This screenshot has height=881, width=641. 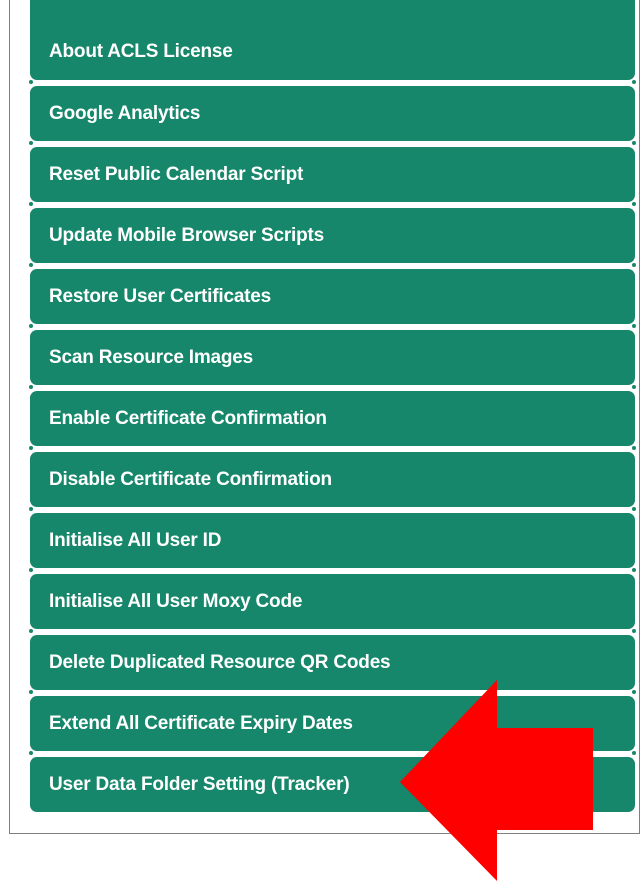 I want to click on menu-item-restore-user-certificates: Restore User Certificates, so click(x=332, y=298).